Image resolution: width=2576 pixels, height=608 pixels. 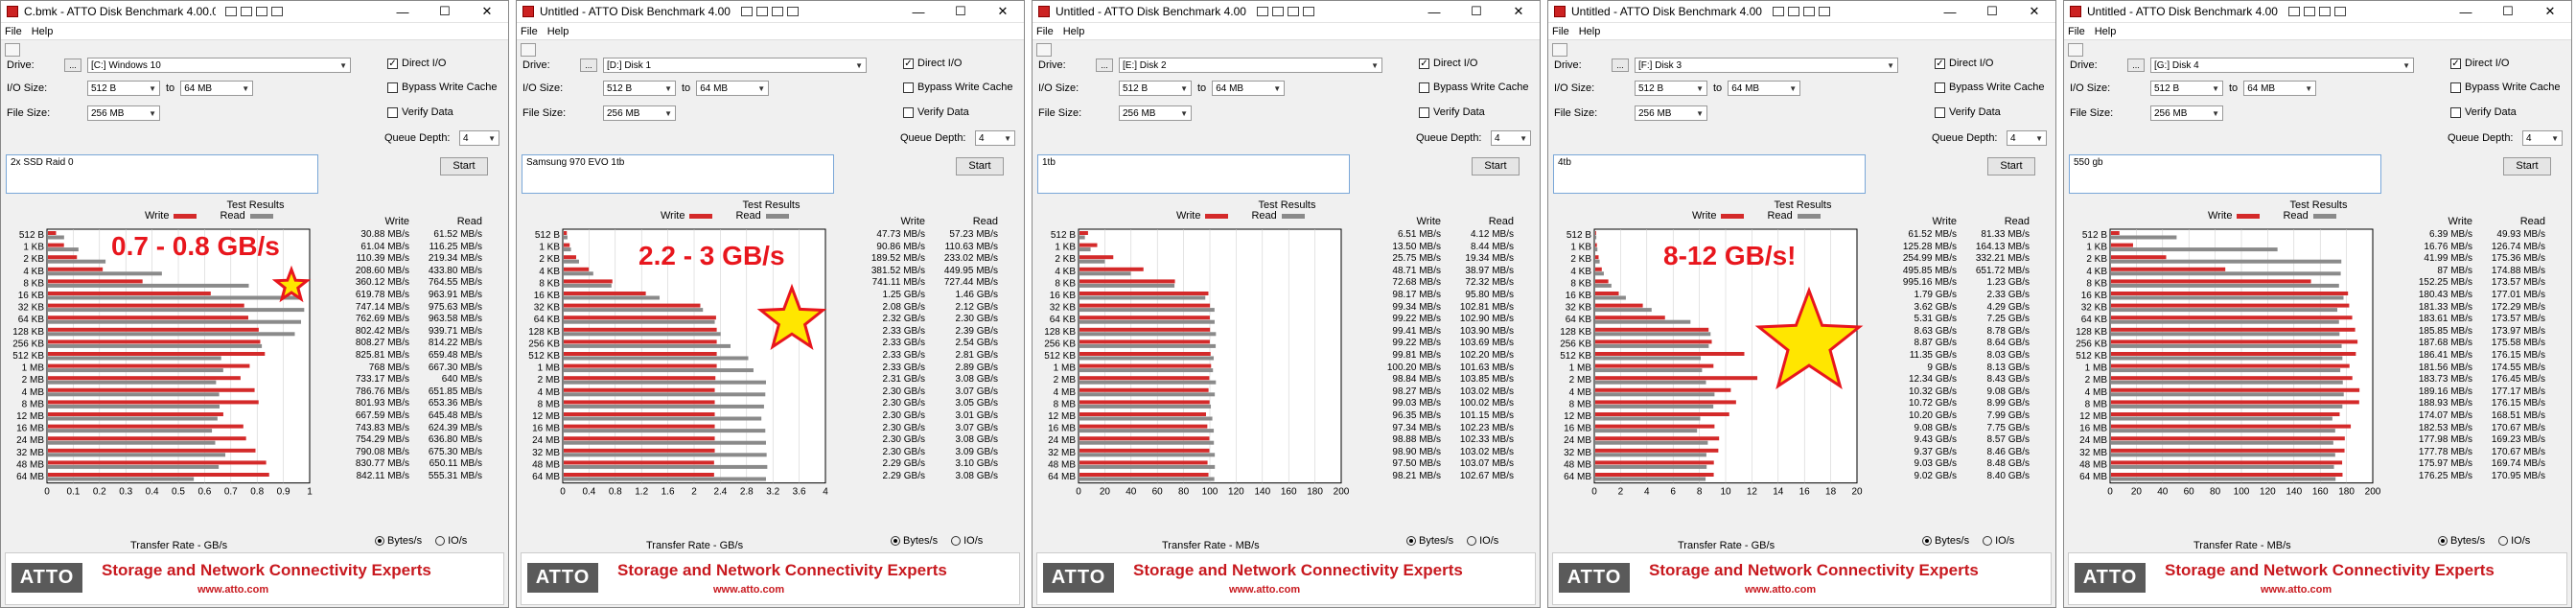 I want to click on read-value: 449.95 MB/s, so click(x=970, y=271).